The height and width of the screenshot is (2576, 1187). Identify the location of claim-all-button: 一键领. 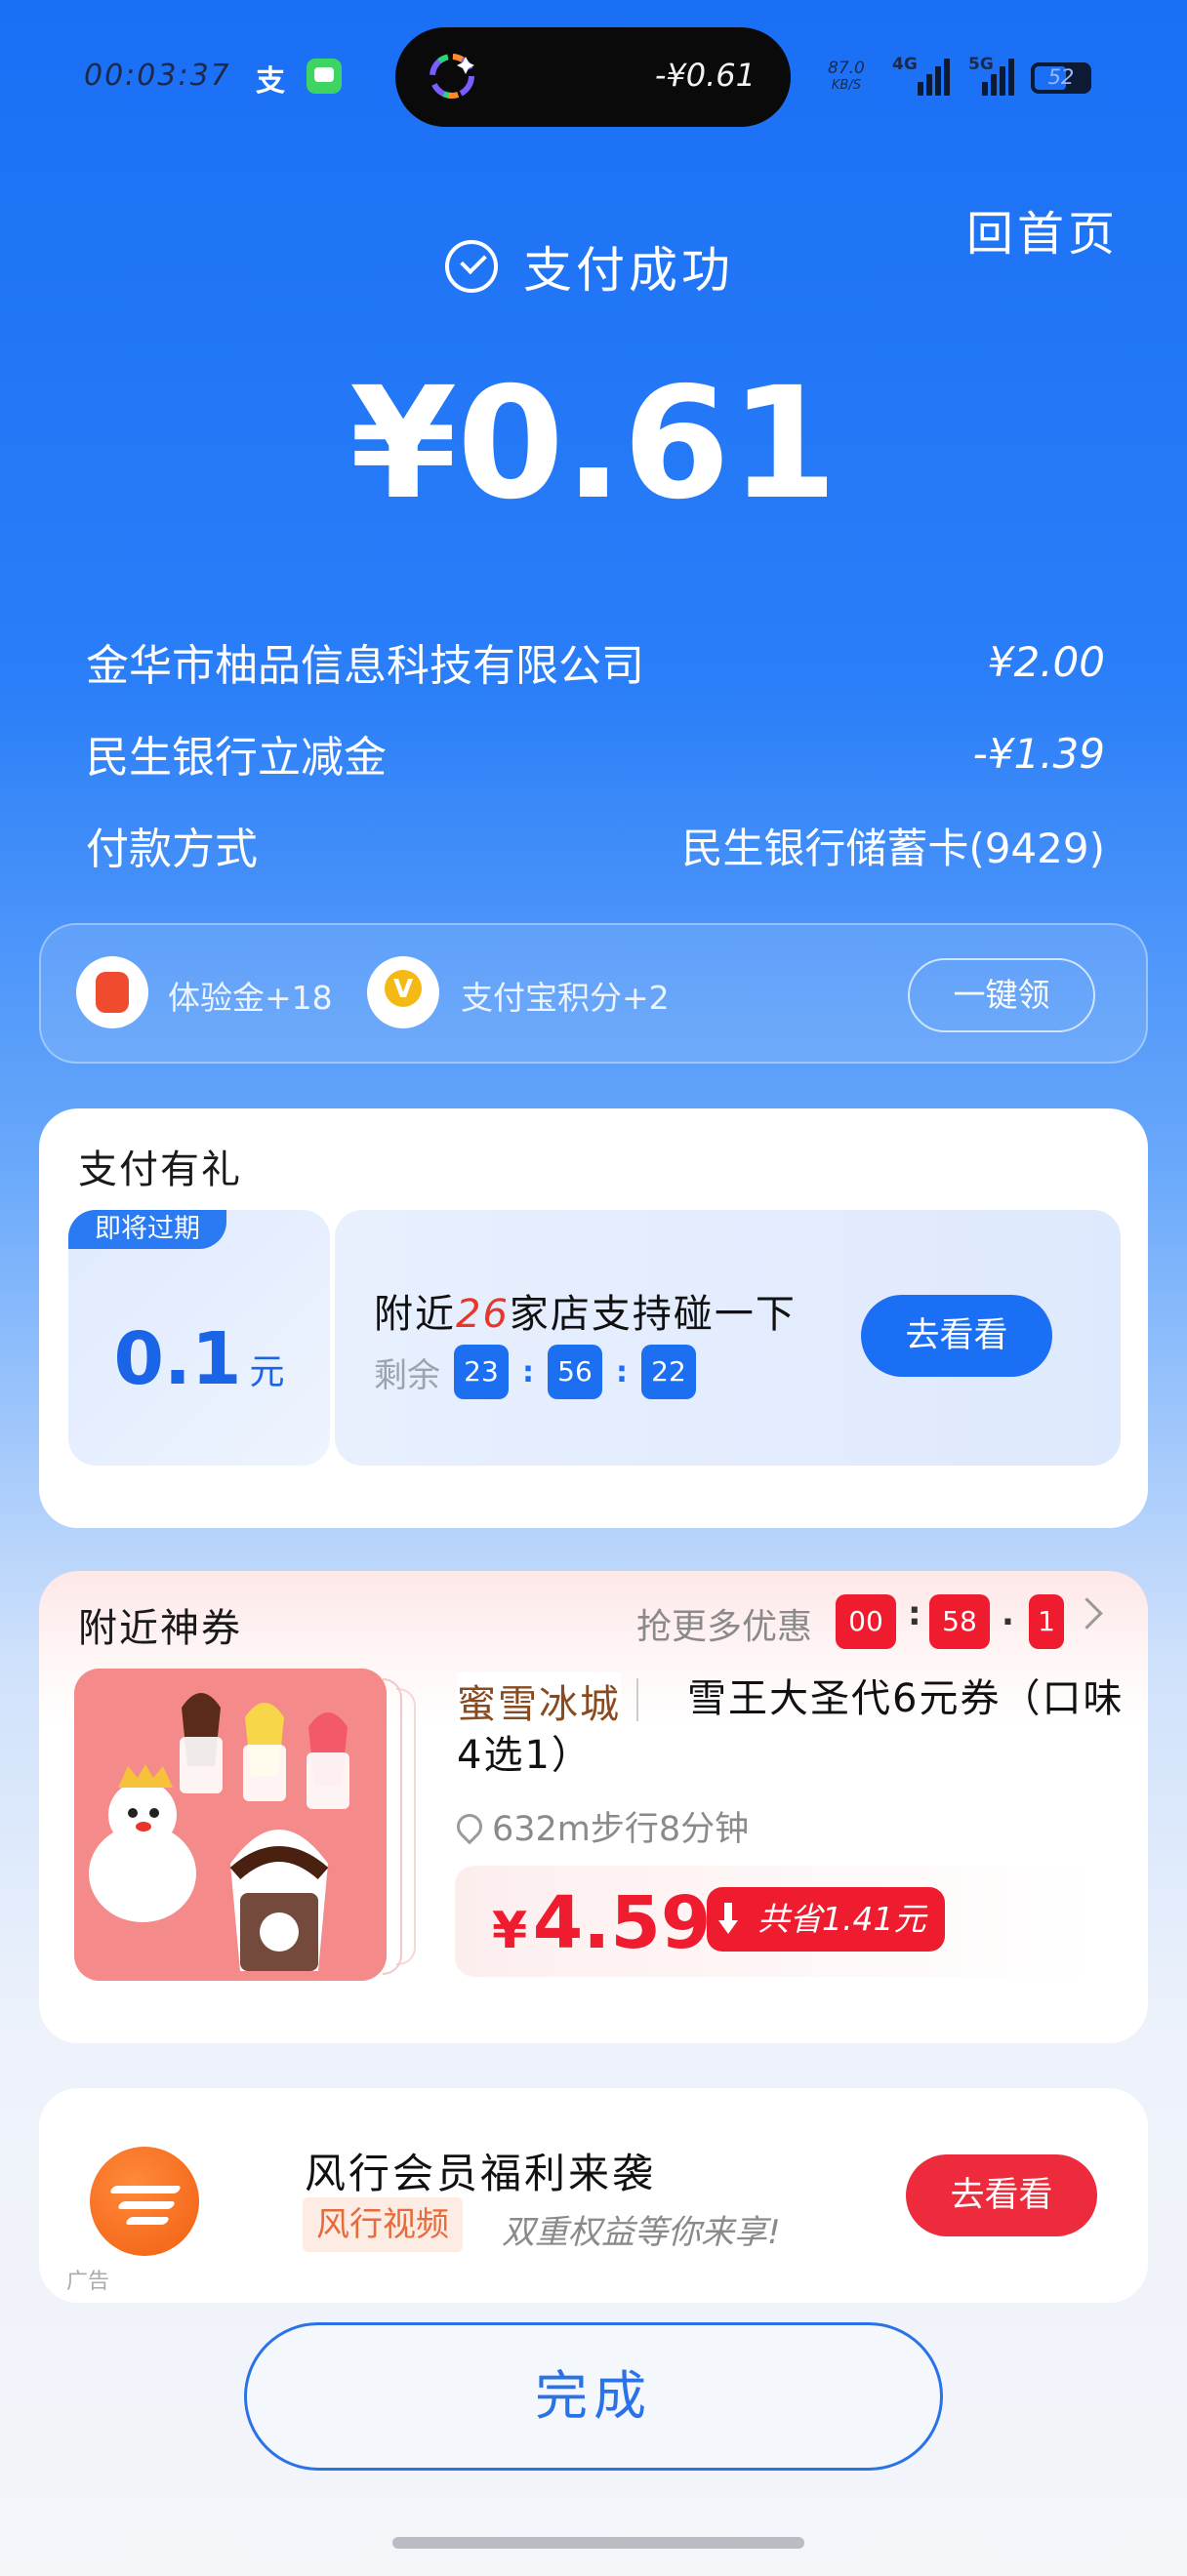
(1001, 995).